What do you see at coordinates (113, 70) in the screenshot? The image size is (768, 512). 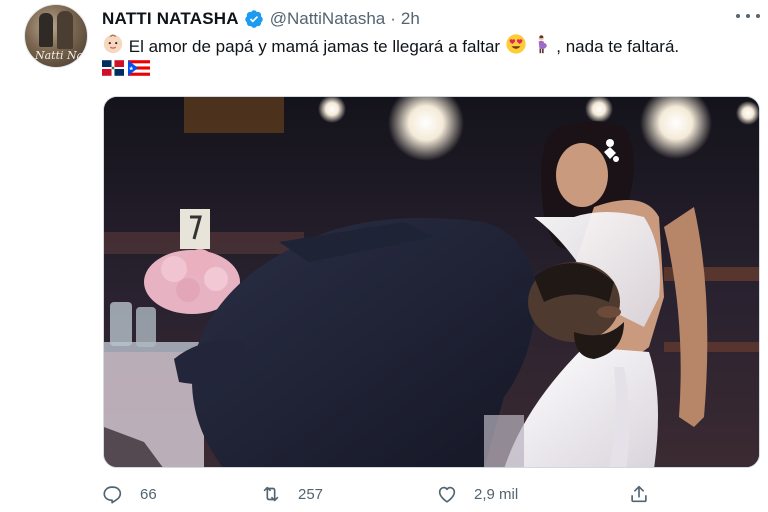 I see `dominican-republic-flag-icon` at bounding box center [113, 70].